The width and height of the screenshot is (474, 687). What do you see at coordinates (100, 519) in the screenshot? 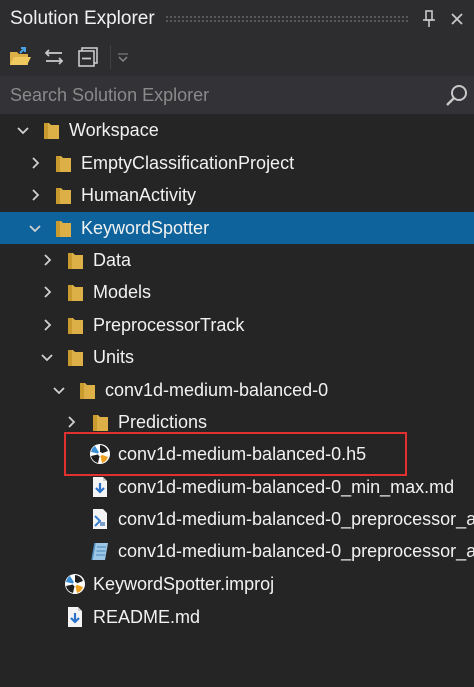
I see `preprocessor-file-icon` at bounding box center [100, 519].